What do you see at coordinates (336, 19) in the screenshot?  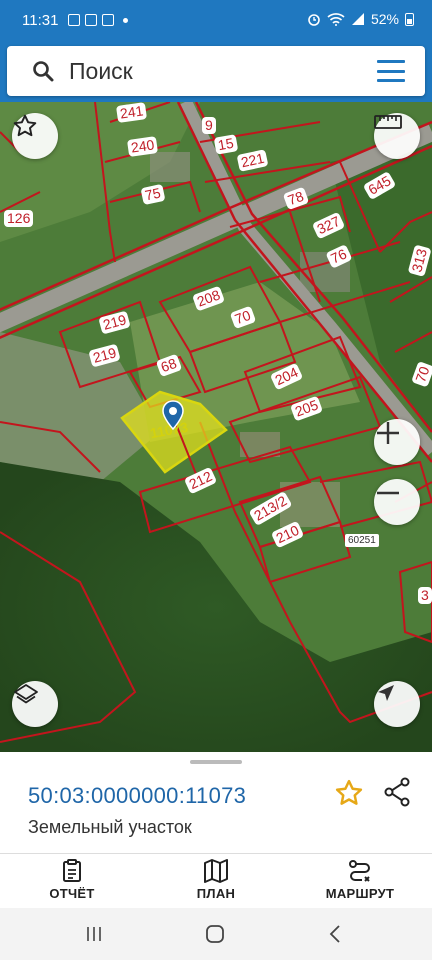 I see `wifi-icon` at bounding box center [336, 19].